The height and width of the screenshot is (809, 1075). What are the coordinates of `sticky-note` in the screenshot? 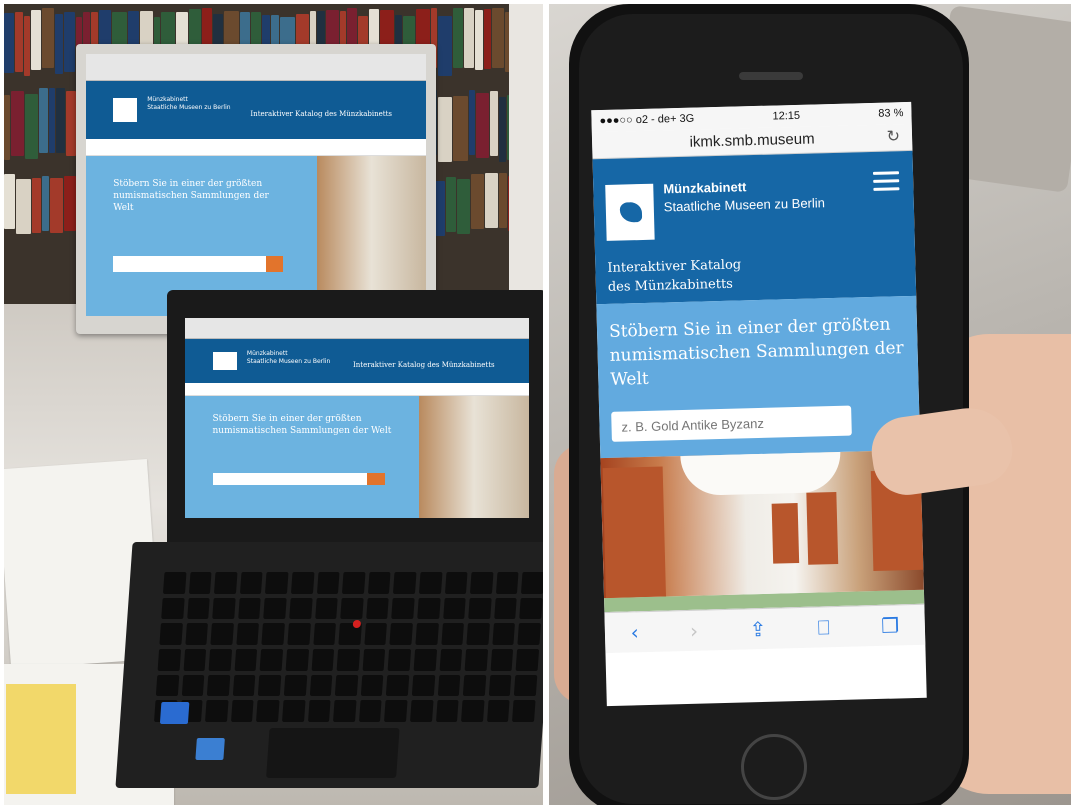 It's located at (41, 739).